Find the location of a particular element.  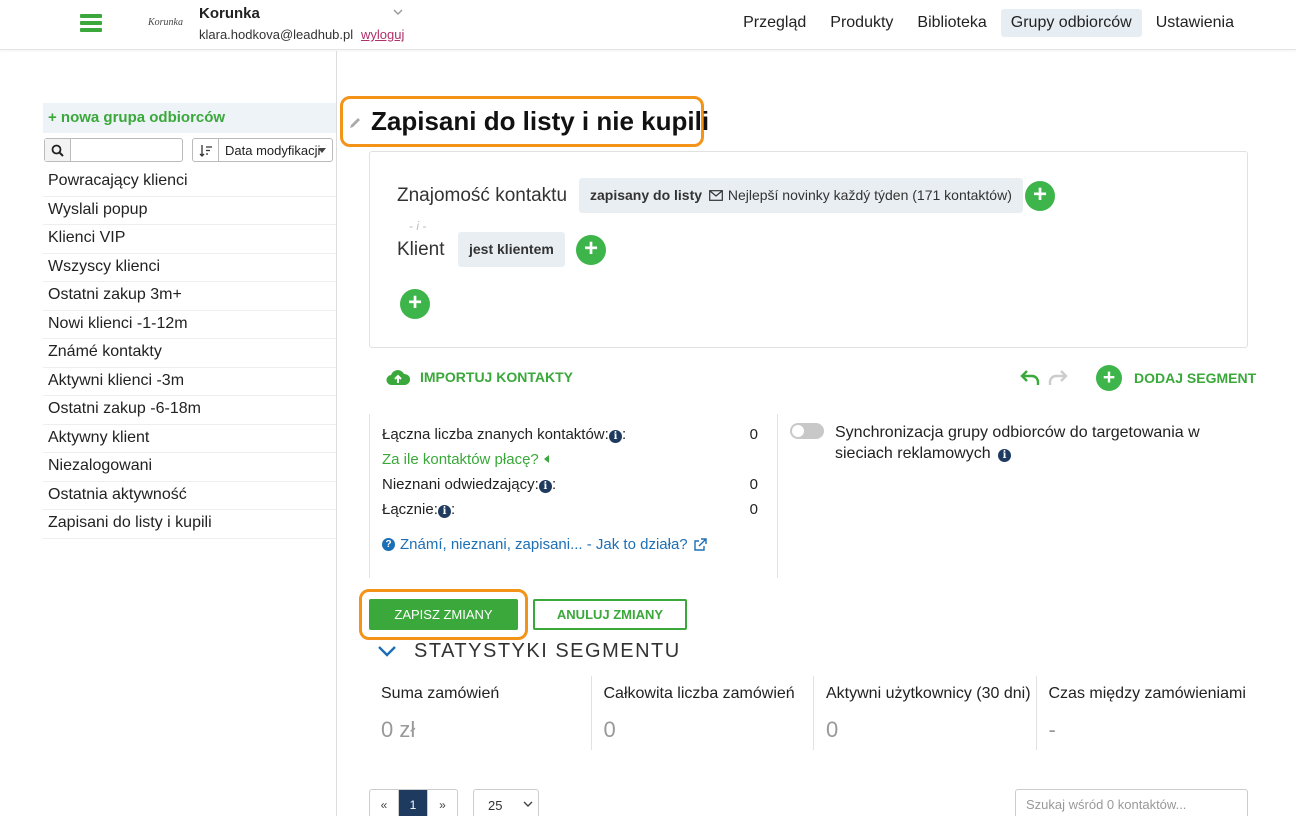

segment-stats-title: STATYSTYKI SEGMENTU is located at coordinates (547, 651).